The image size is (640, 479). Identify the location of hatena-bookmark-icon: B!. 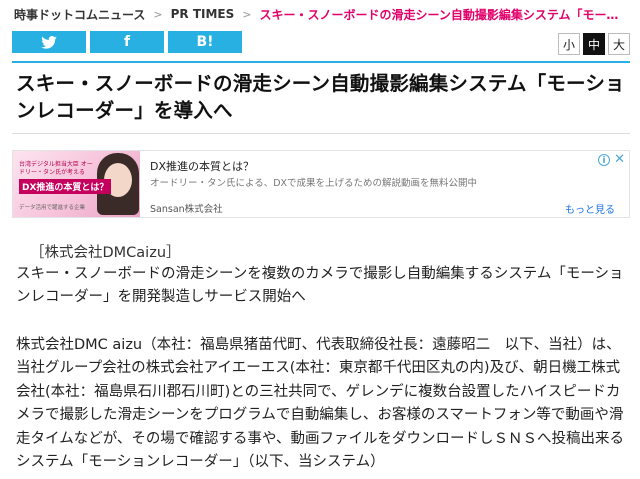
(205, 42).